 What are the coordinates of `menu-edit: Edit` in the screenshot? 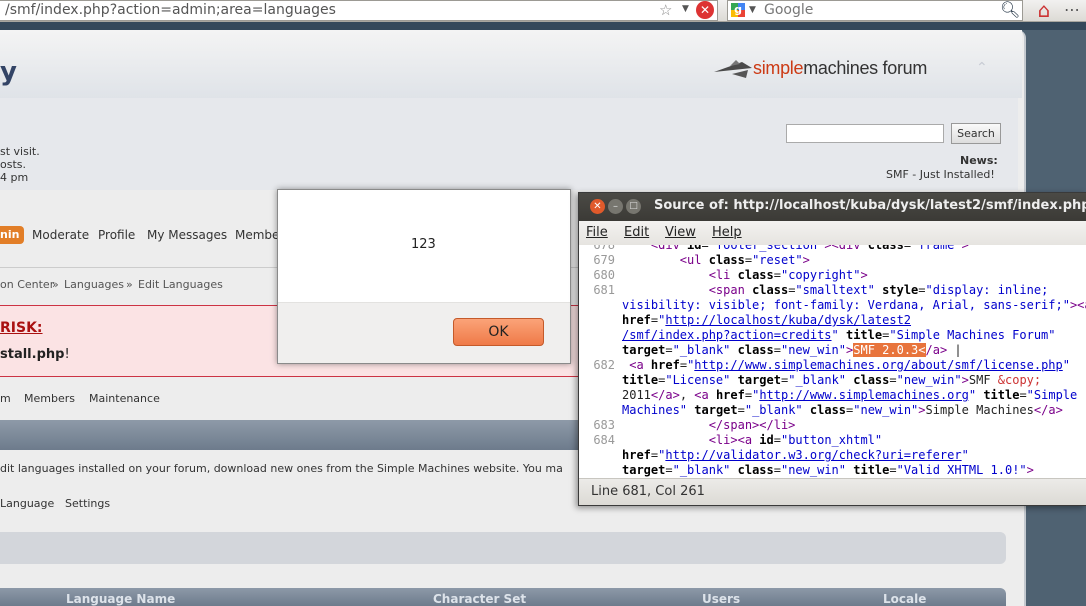 It's located at (636, 232).